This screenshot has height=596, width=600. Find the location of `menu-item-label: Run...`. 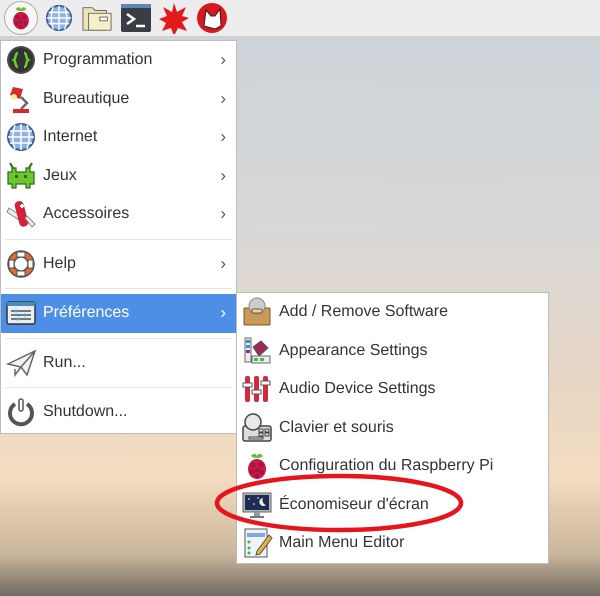

menu-item-label: Run... is located at coordinates (65, 363).